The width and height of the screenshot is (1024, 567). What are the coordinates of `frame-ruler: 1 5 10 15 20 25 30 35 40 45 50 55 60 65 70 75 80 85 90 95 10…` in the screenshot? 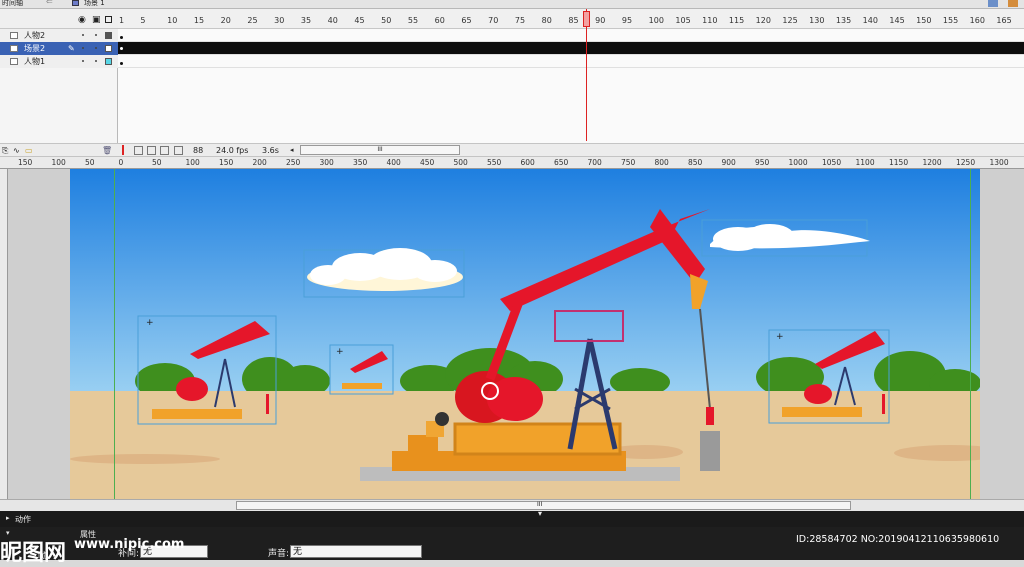 It's located at (571, 19).